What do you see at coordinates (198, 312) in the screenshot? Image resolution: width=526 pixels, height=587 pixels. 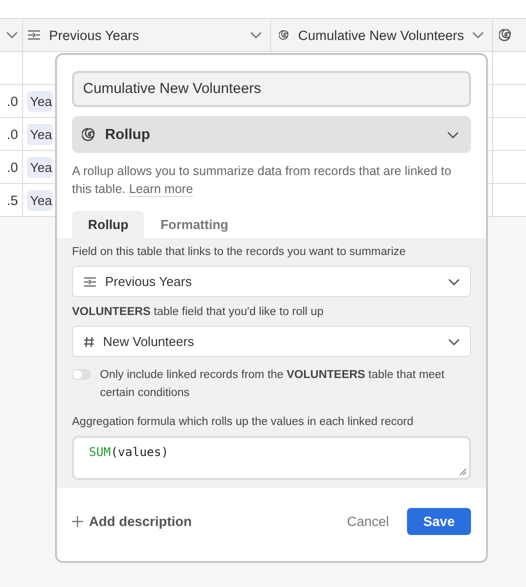 I see `field-label: VOLUNTEERS table field that you'd like to roll up` at bounding box center [198, 312].